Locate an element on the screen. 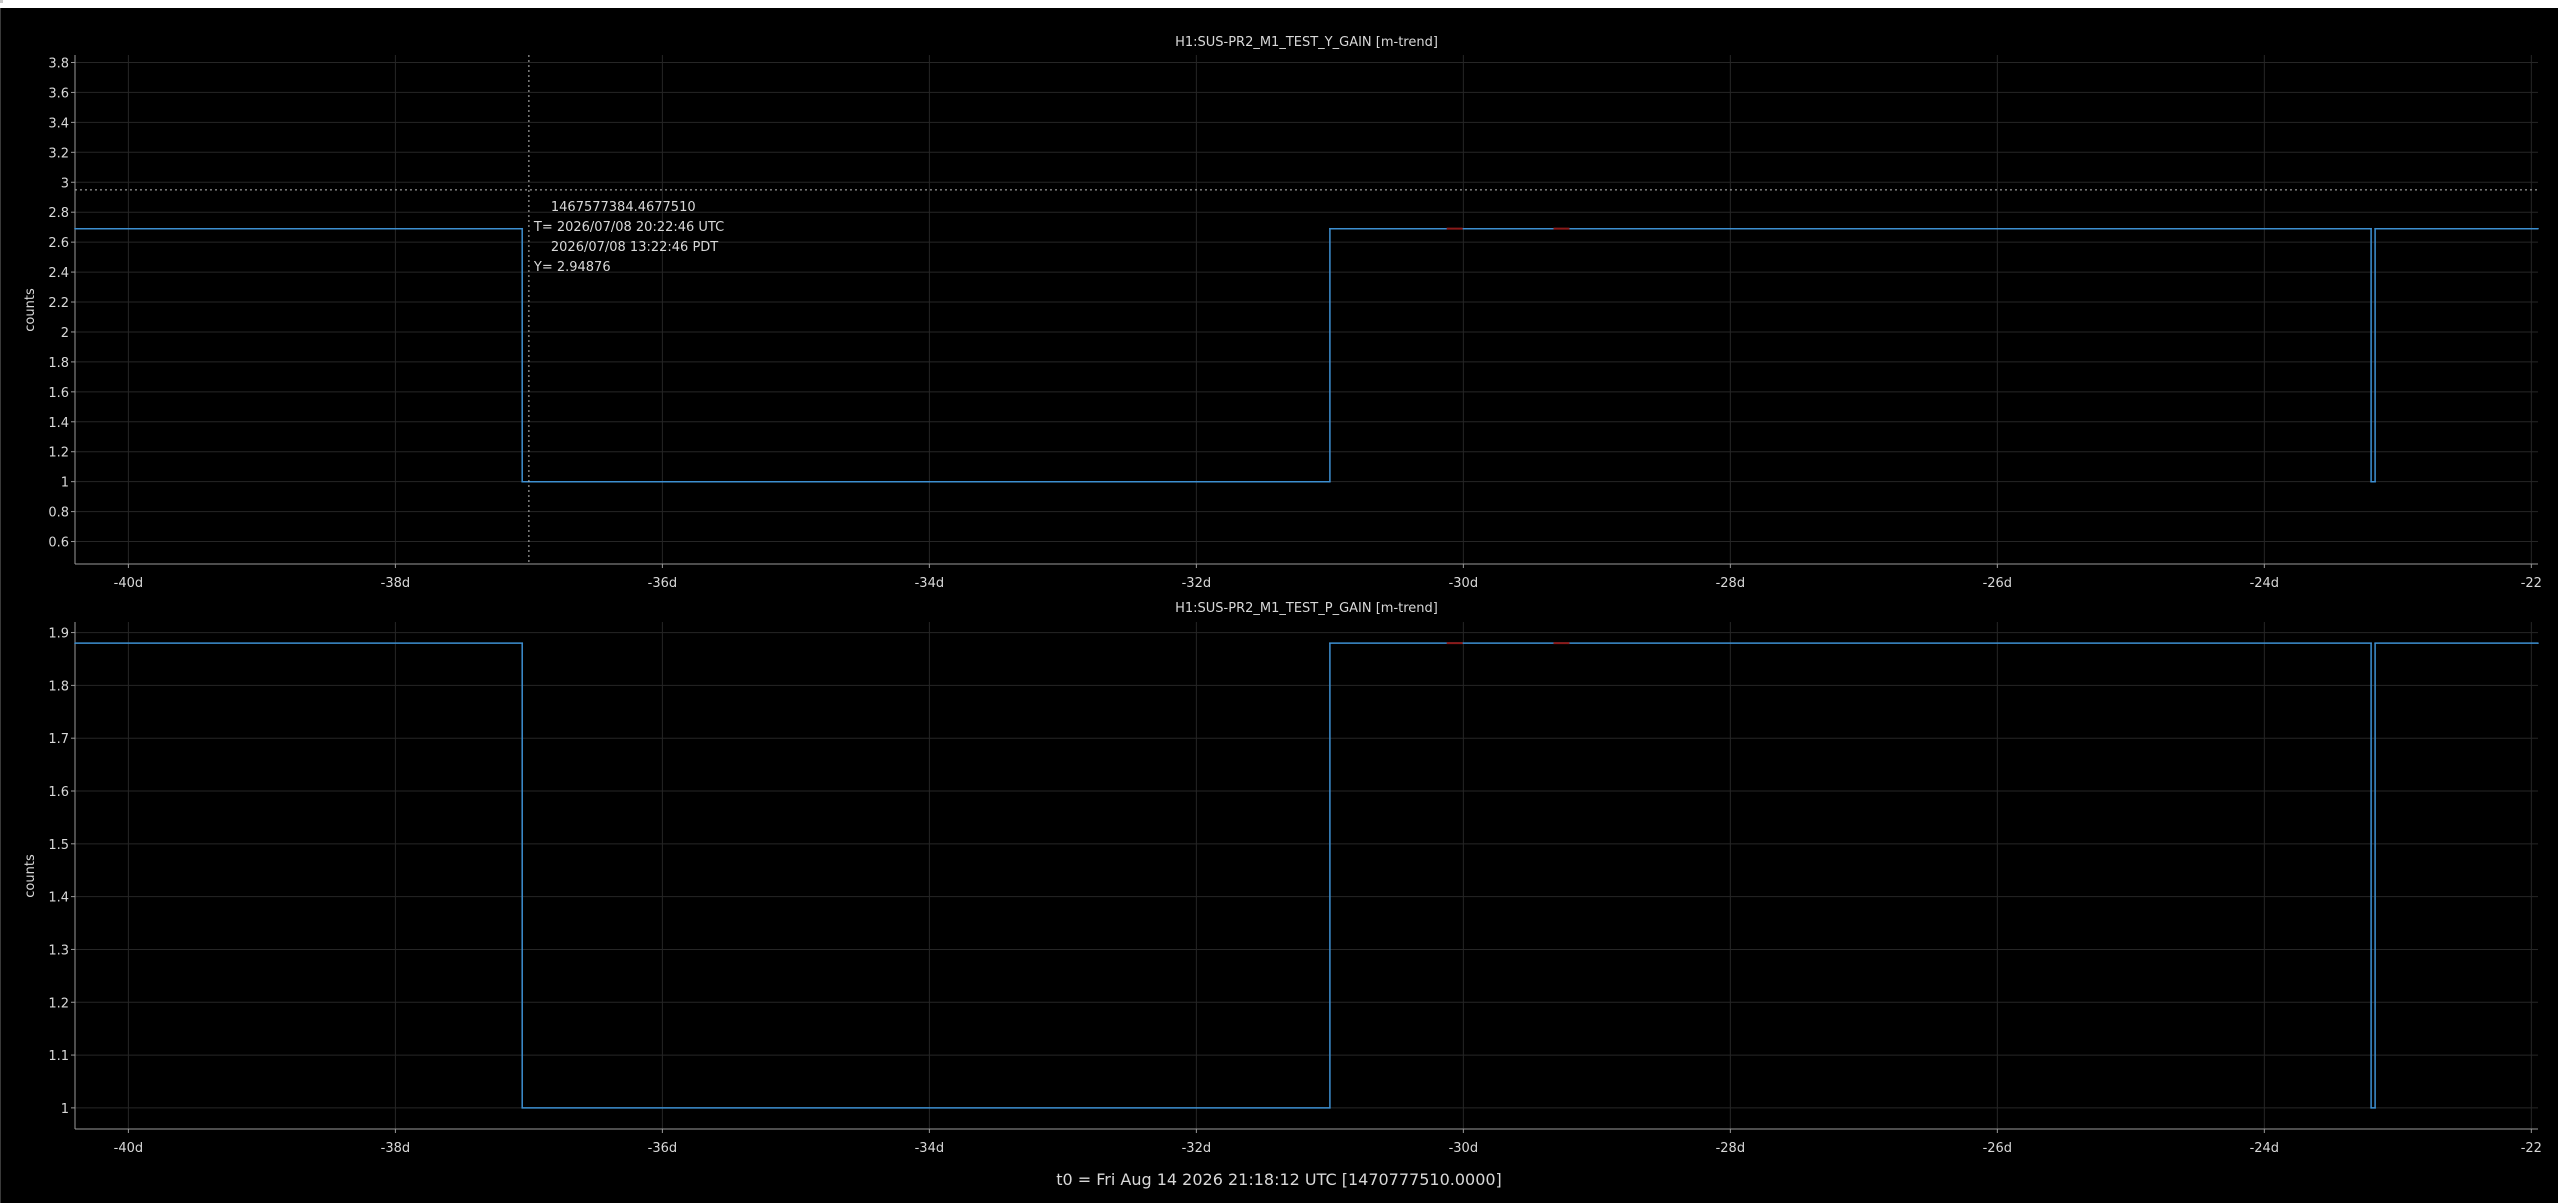  cursor-utc-readout: T= 2026/07/08 20:22:46 UTC is located at coordinates (628, 227).